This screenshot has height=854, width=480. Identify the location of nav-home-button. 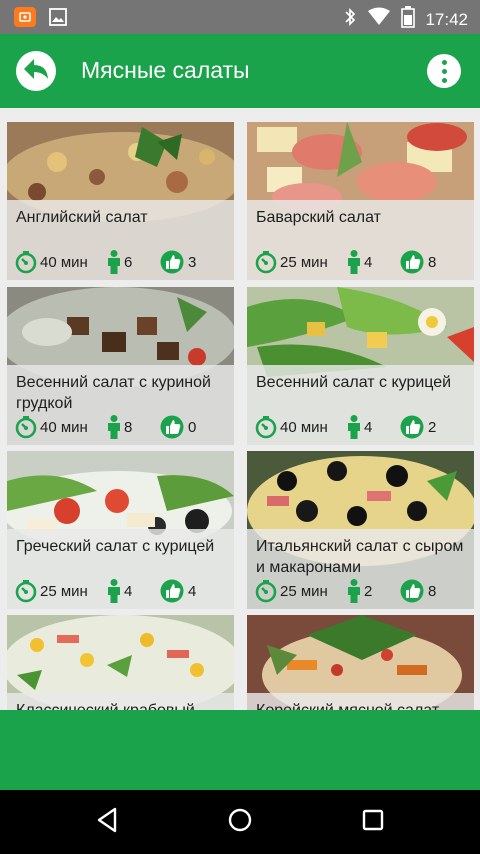
(240, 822).